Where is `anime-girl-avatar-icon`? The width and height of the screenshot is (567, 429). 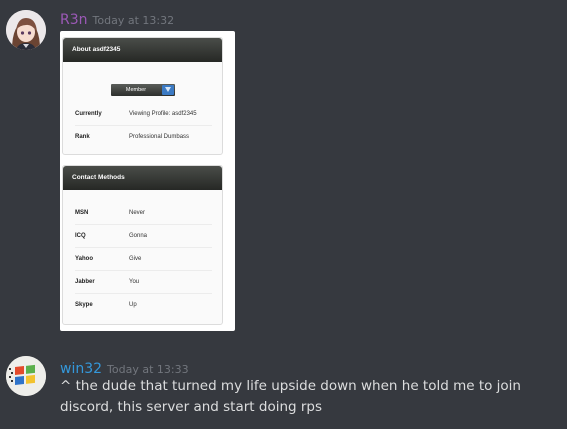 anime-girl-avatar-icon is located at coordinates (26, 30).